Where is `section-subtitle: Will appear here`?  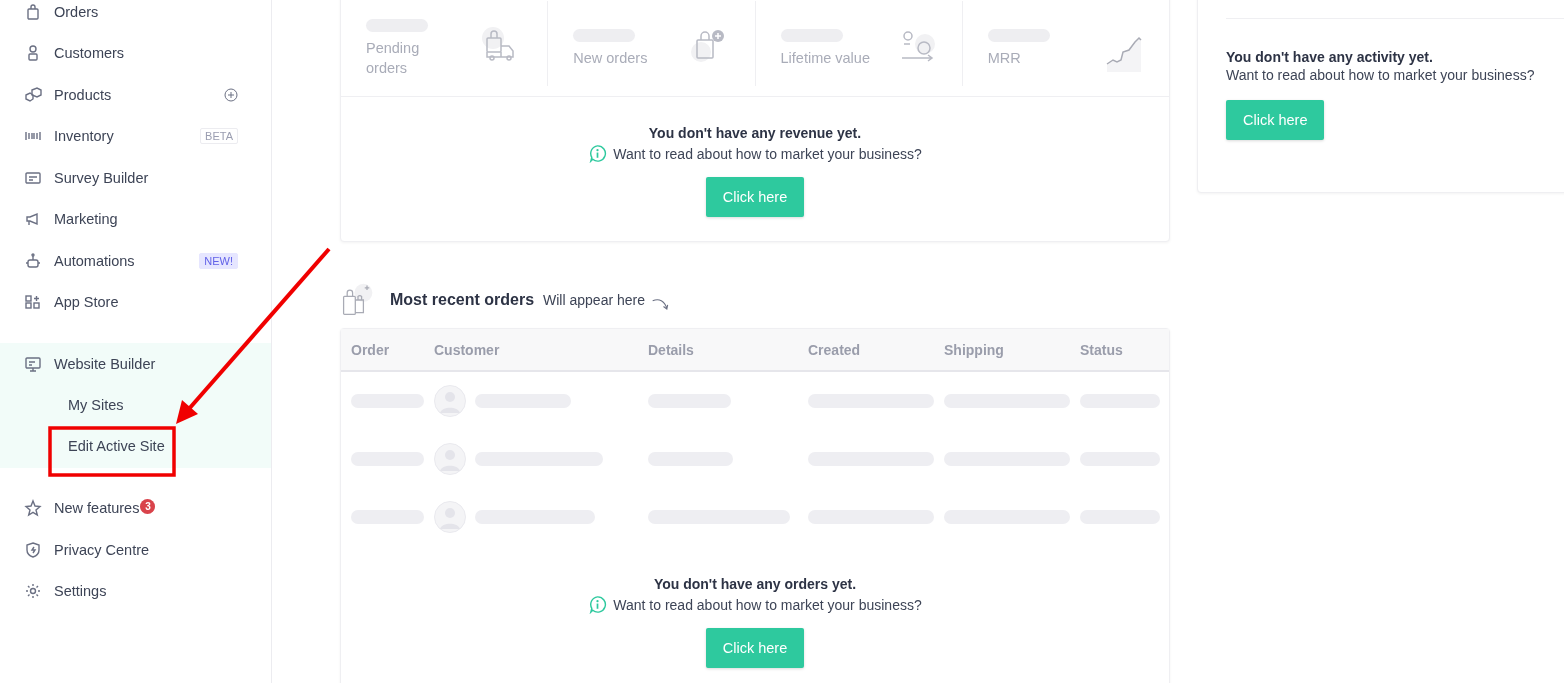
section-subtitle: Will appear here is located at coordinates (594, 300).